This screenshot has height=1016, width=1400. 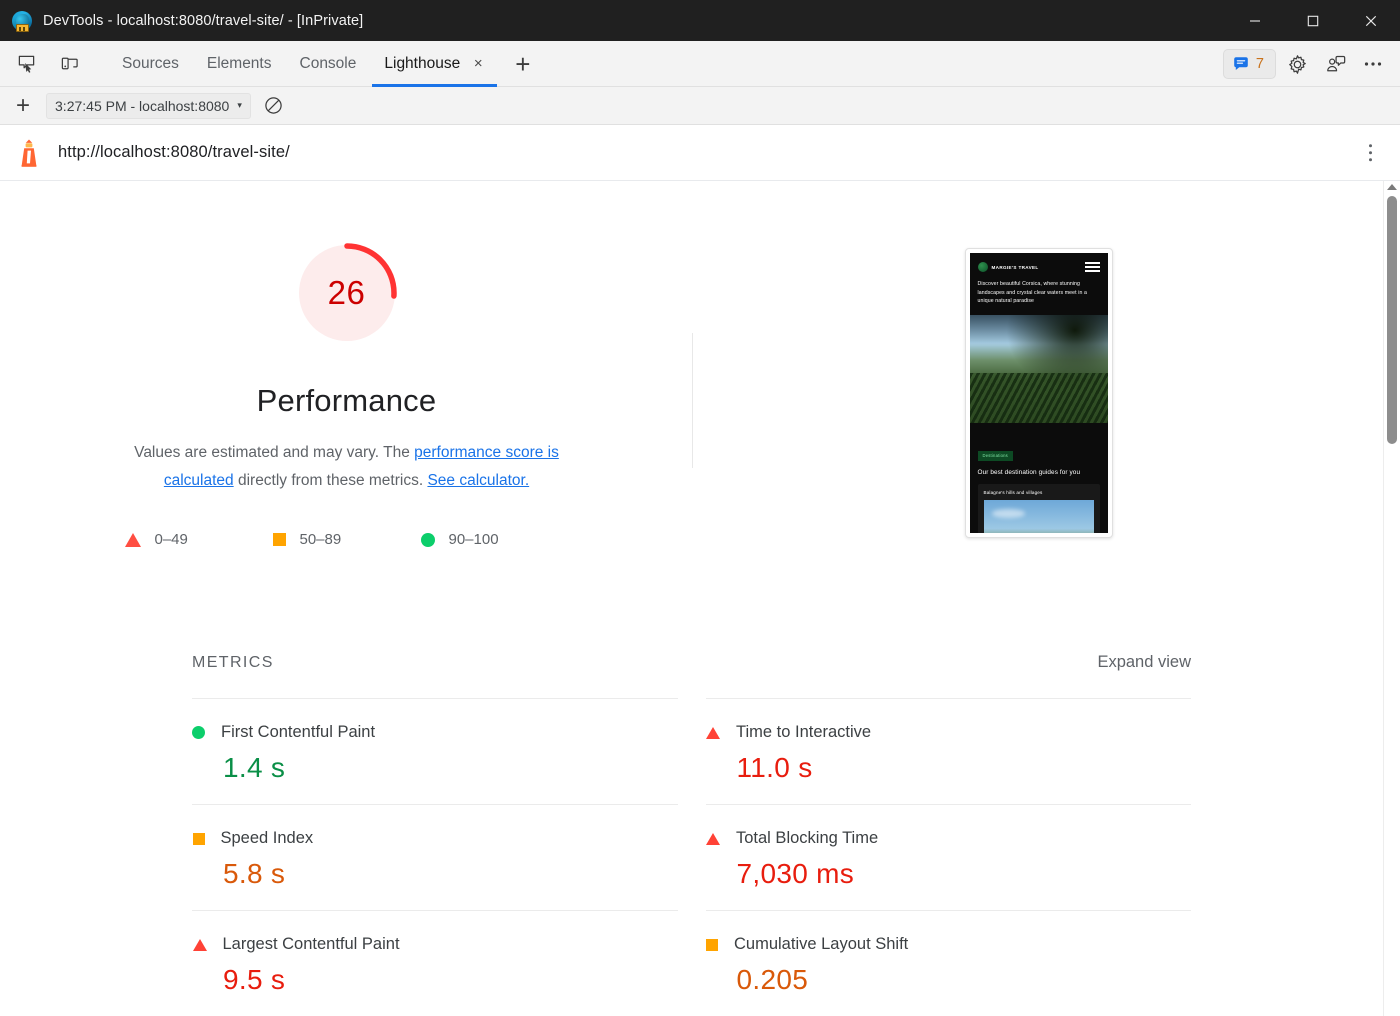 I want to click on lighthouse-toolbar: + 3:27:45 PM - localhost:8080 ▾, so click(x=700, y=106).